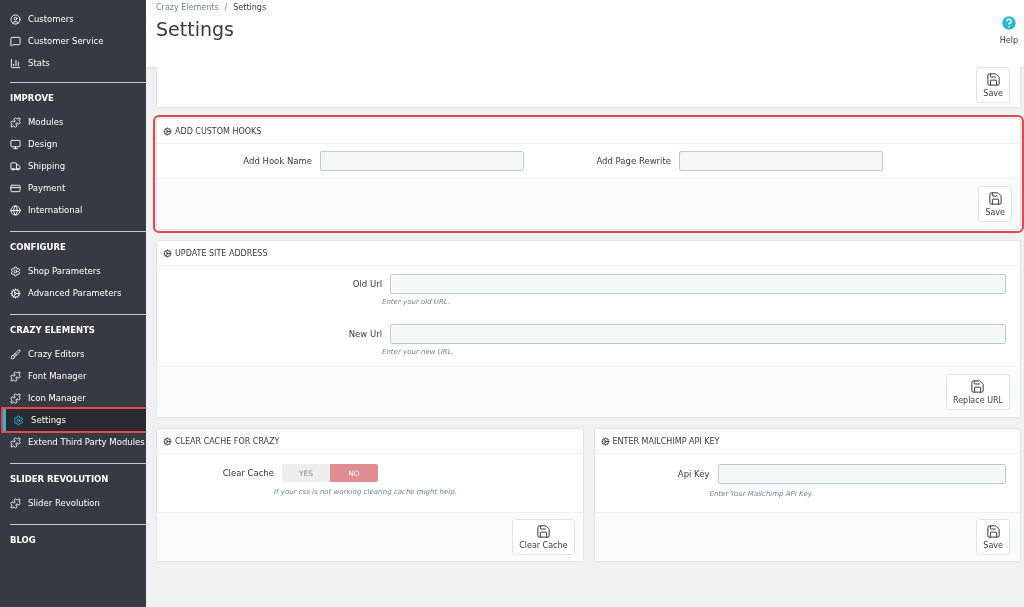 This screenshot has height=607, width=1024. What do you see at coordinates (807, 441) in the screenshot?
I see `panel-header: ENTER MAILCHIMP API KEY` at bounding box center [807, 441].